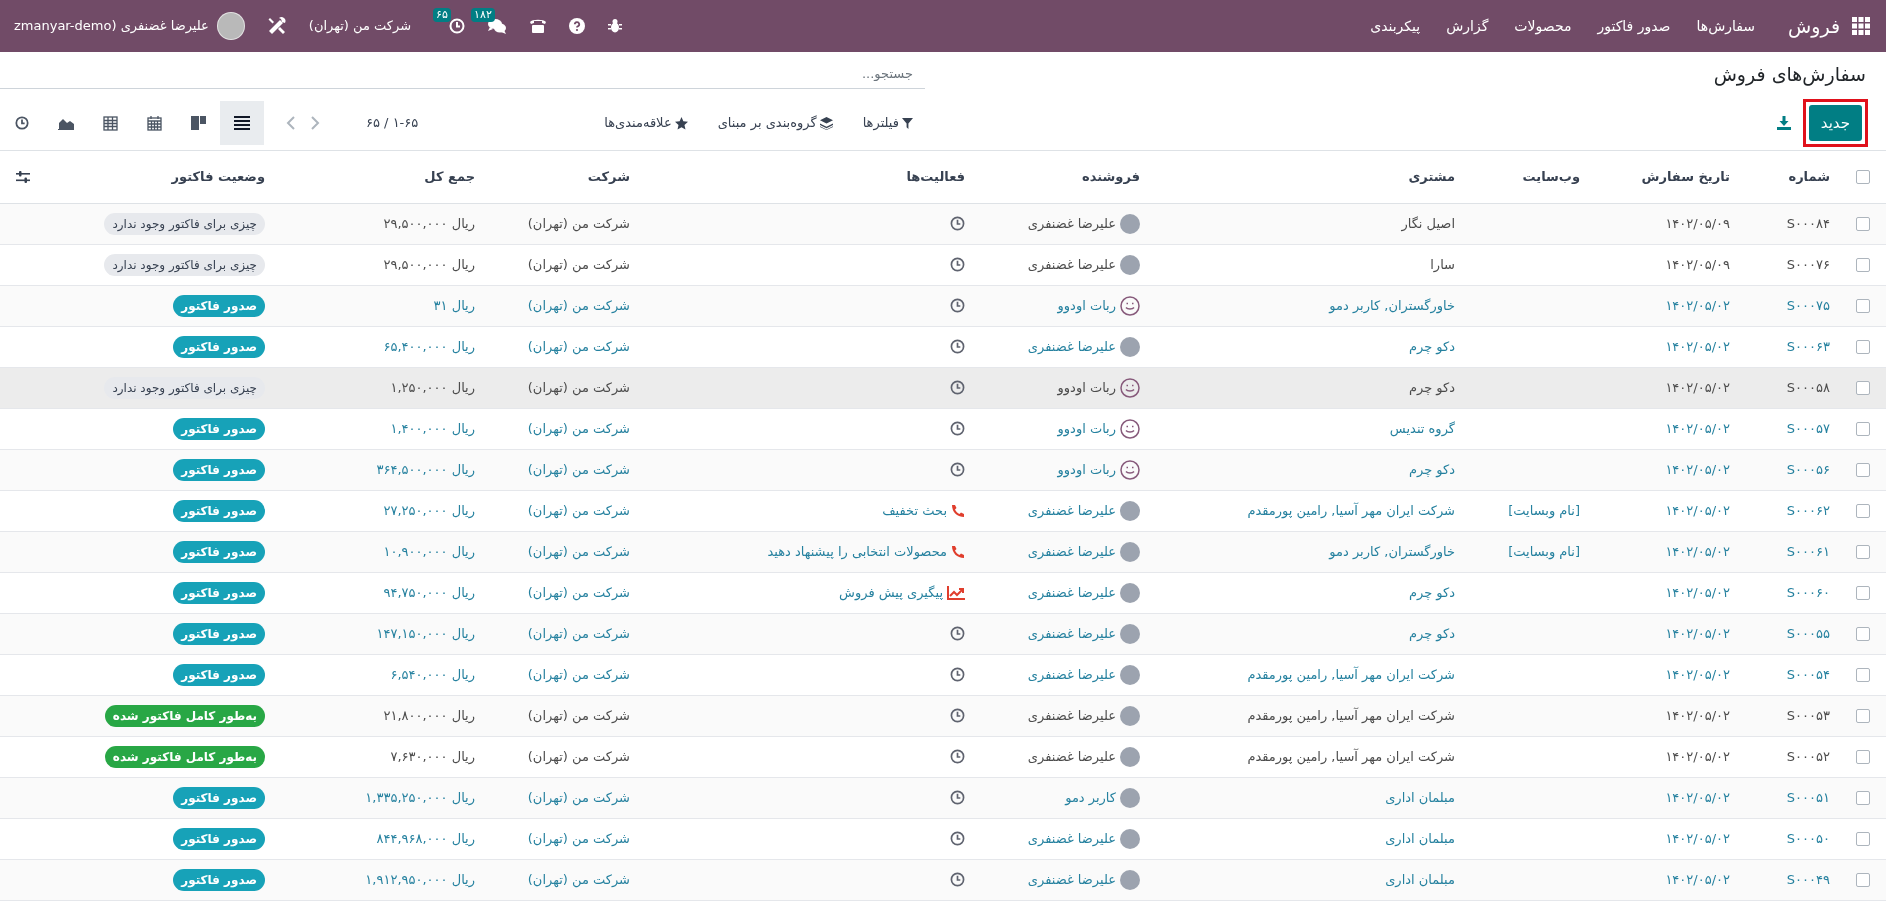 This screenshot has height=915, width=1886. Describe the element at coordinates (1814, 26) in the screenshot. I see `app-name: فروش` at that location.